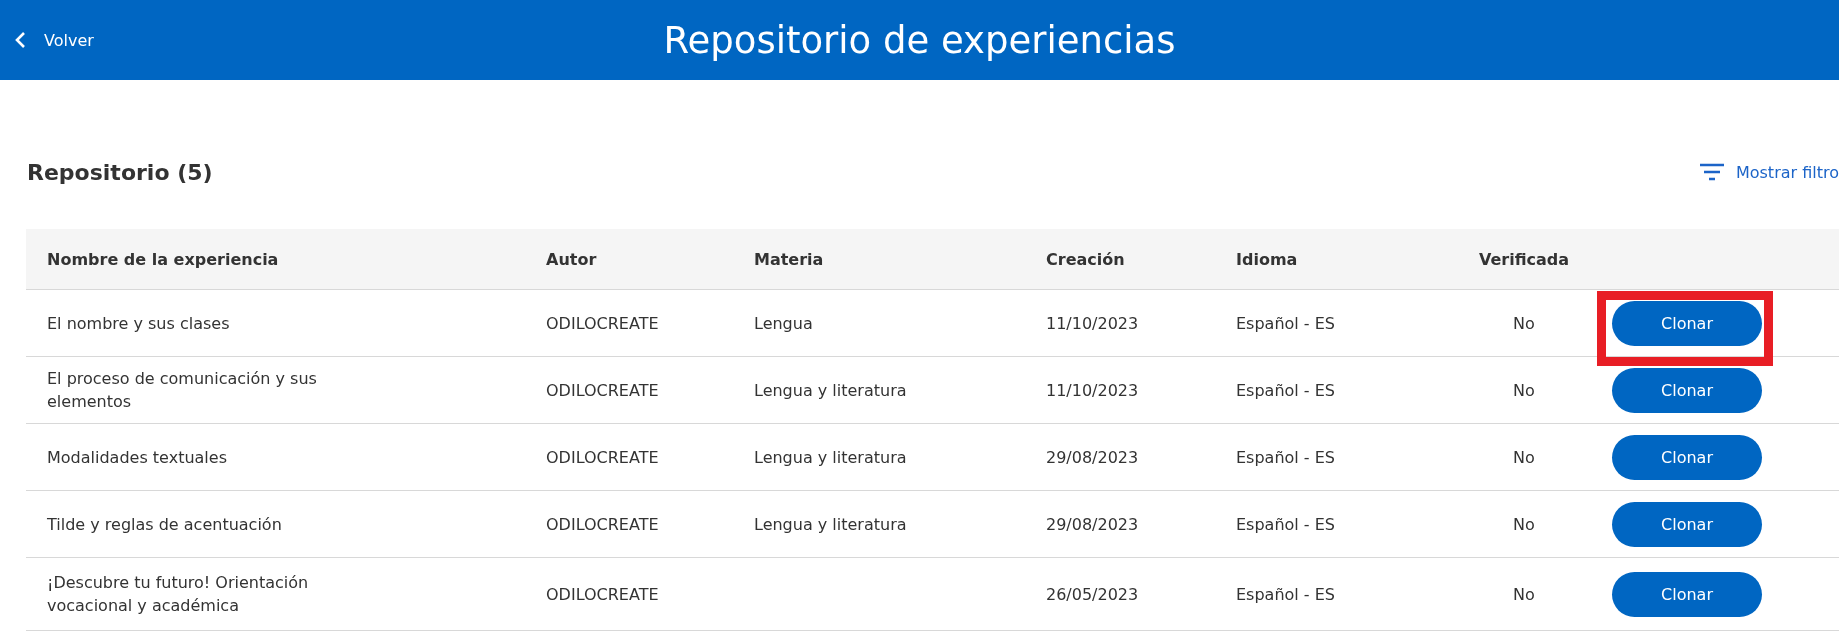  I want to click on table-cell: ¡Descubre tu futuro! Orientación vocacional y académica, so click(178, 594).